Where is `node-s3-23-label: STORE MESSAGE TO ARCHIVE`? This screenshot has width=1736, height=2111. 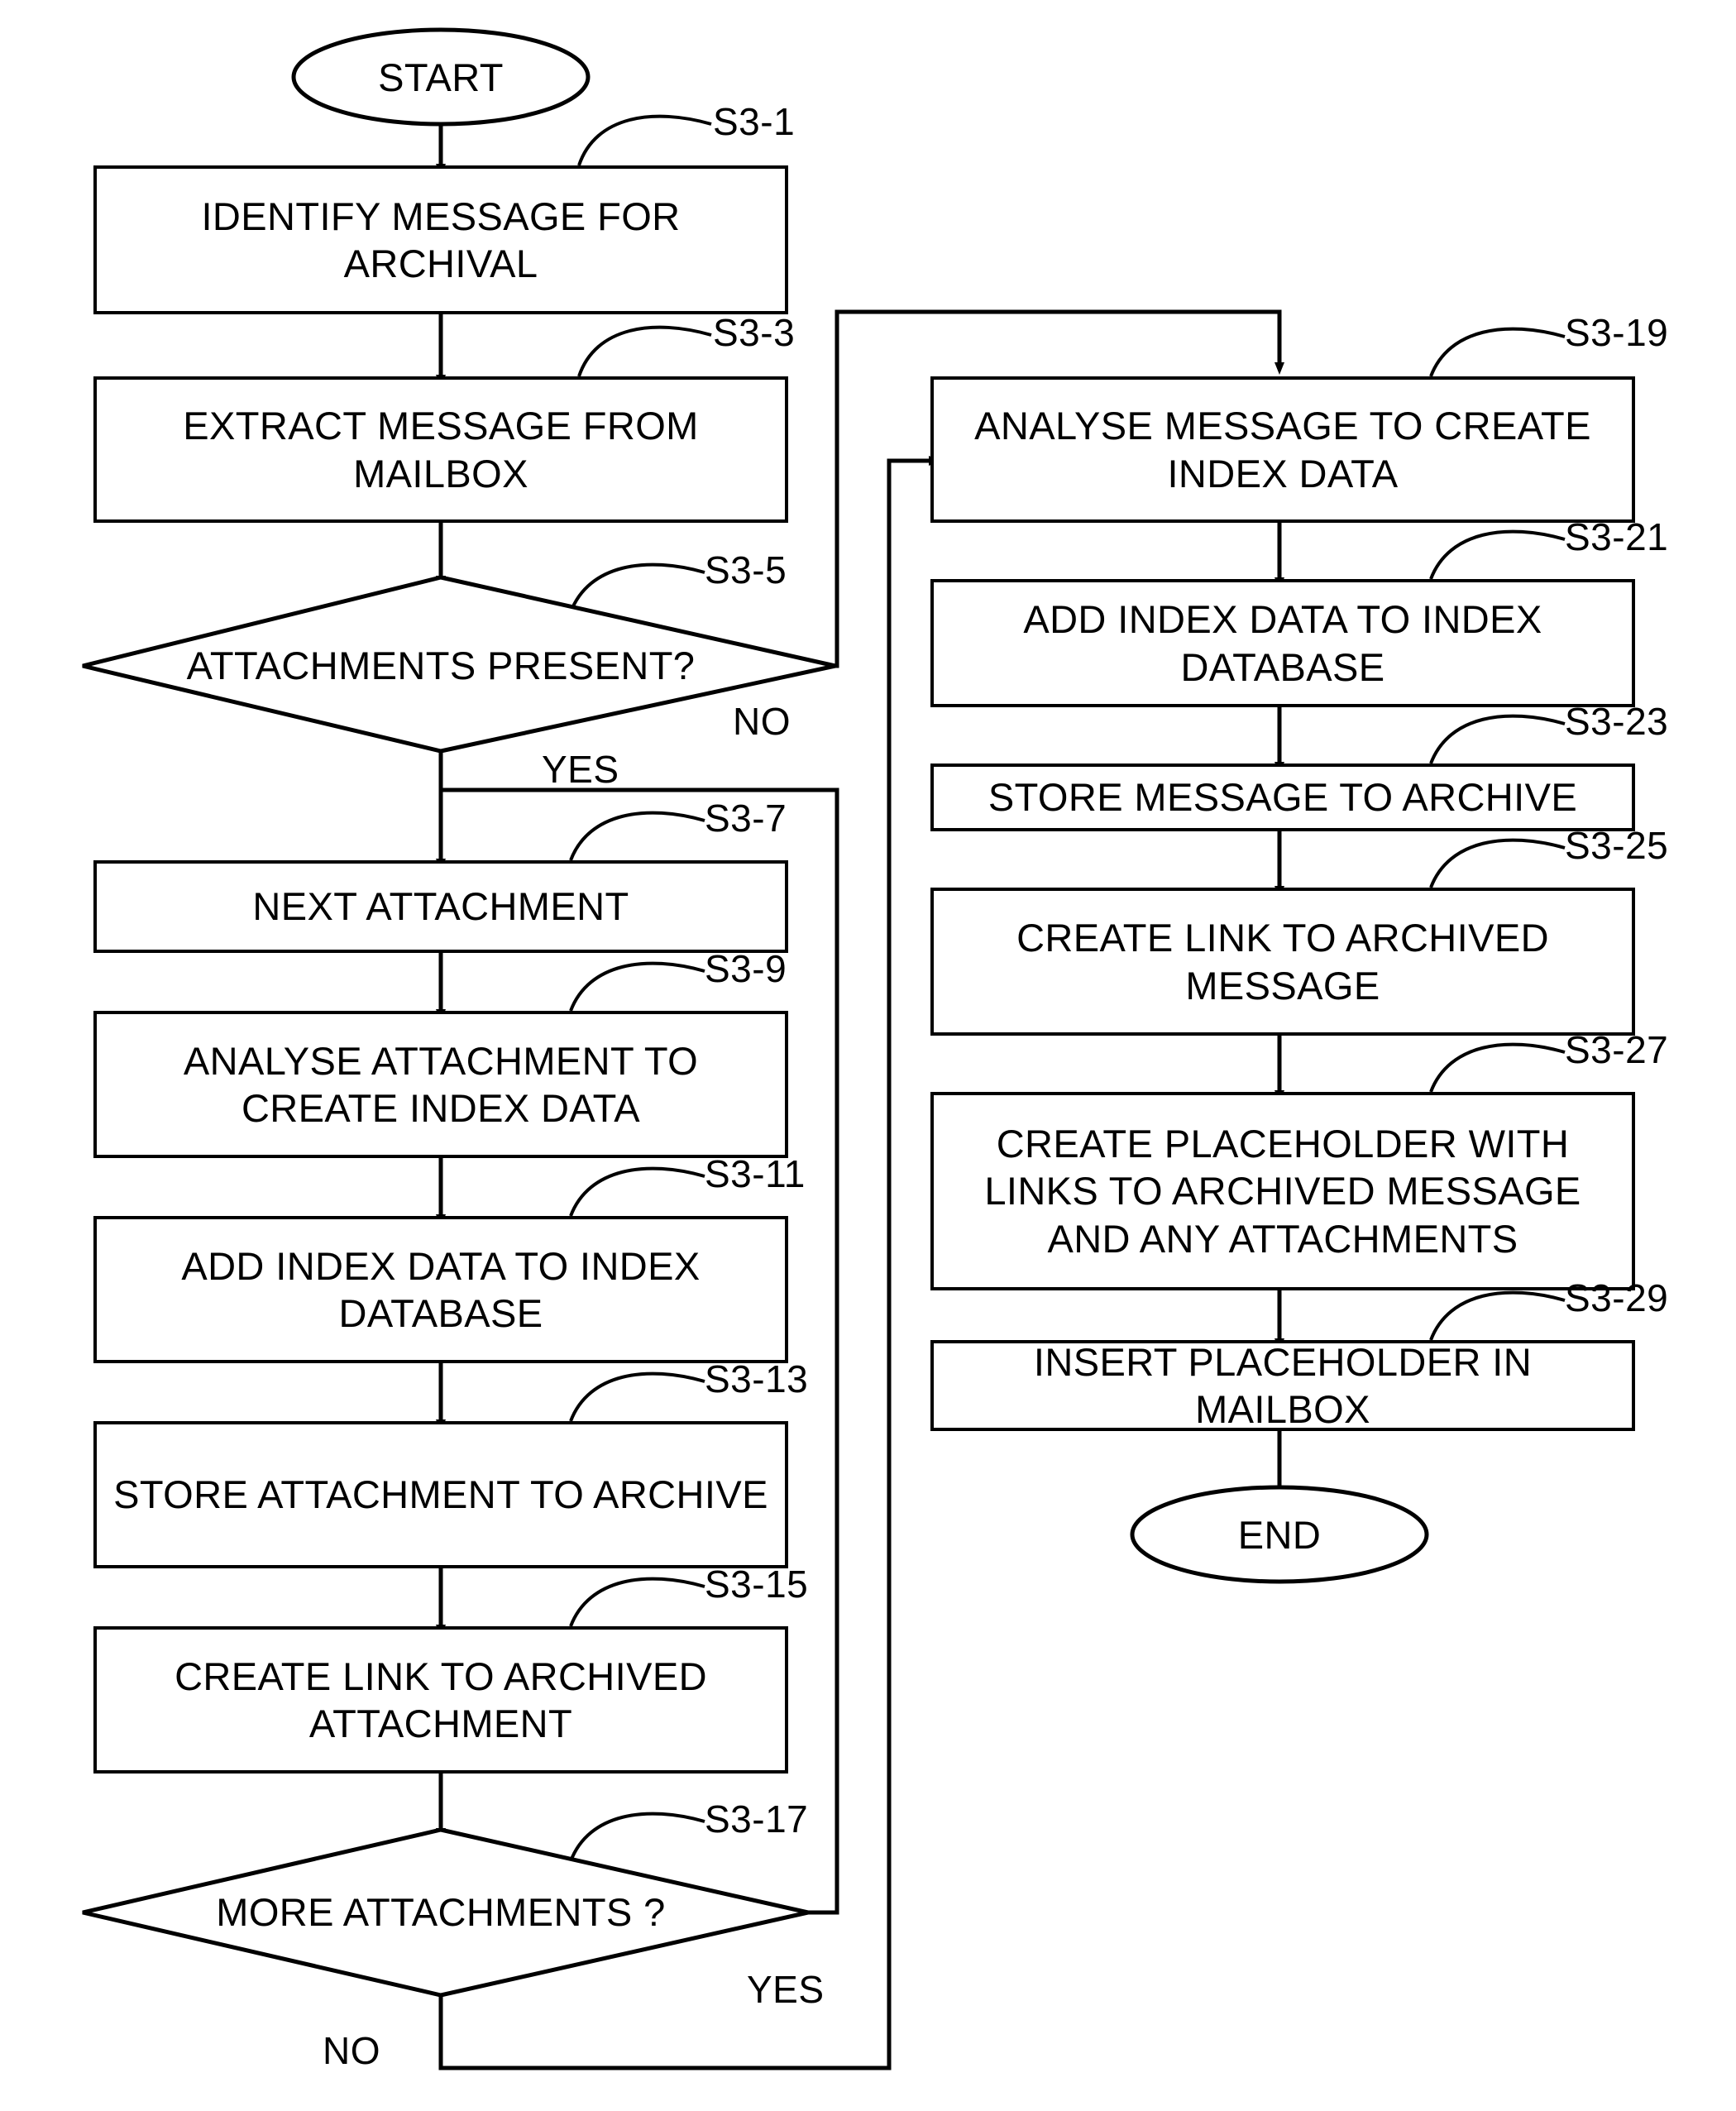 node-s3-23-label: STORE MESSAGE TO ARCHIVE is located at coordinates (1283, 797).